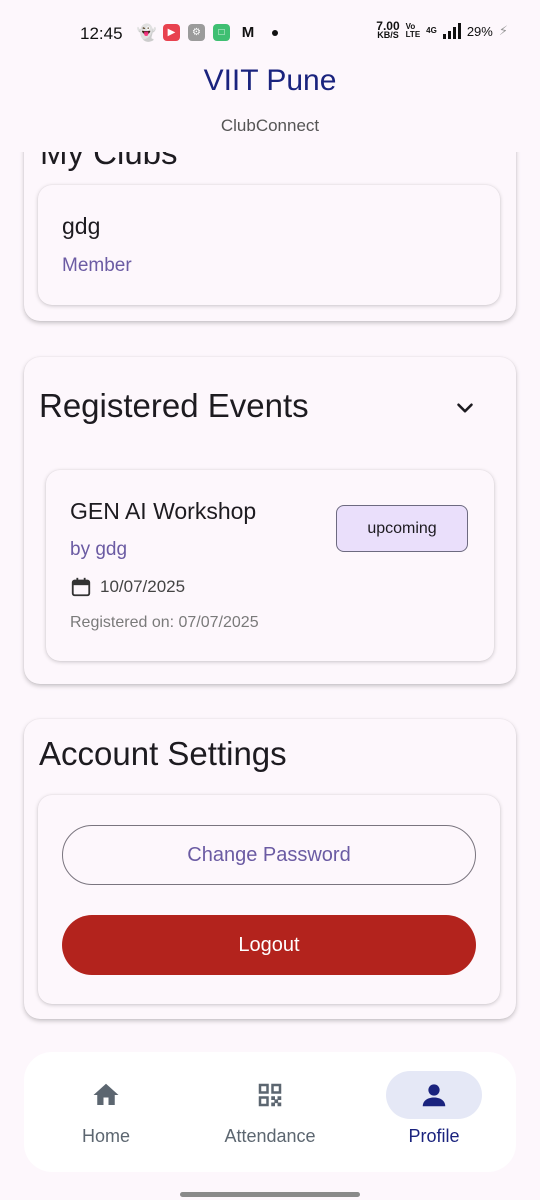  Describe the element at coordinates (270, 1136) in the screenshot. I see `nav-label-attendance: Attendance` at that location.